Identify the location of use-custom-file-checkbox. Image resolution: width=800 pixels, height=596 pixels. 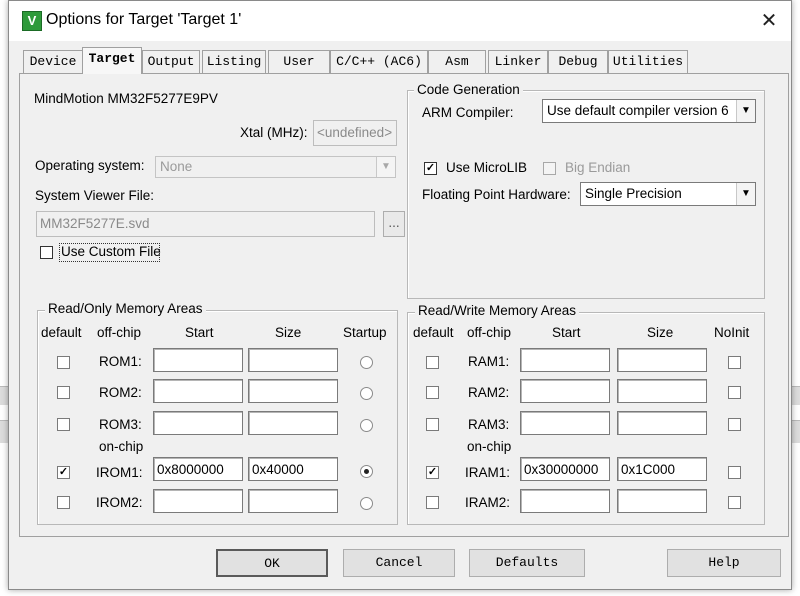
(46, 252).